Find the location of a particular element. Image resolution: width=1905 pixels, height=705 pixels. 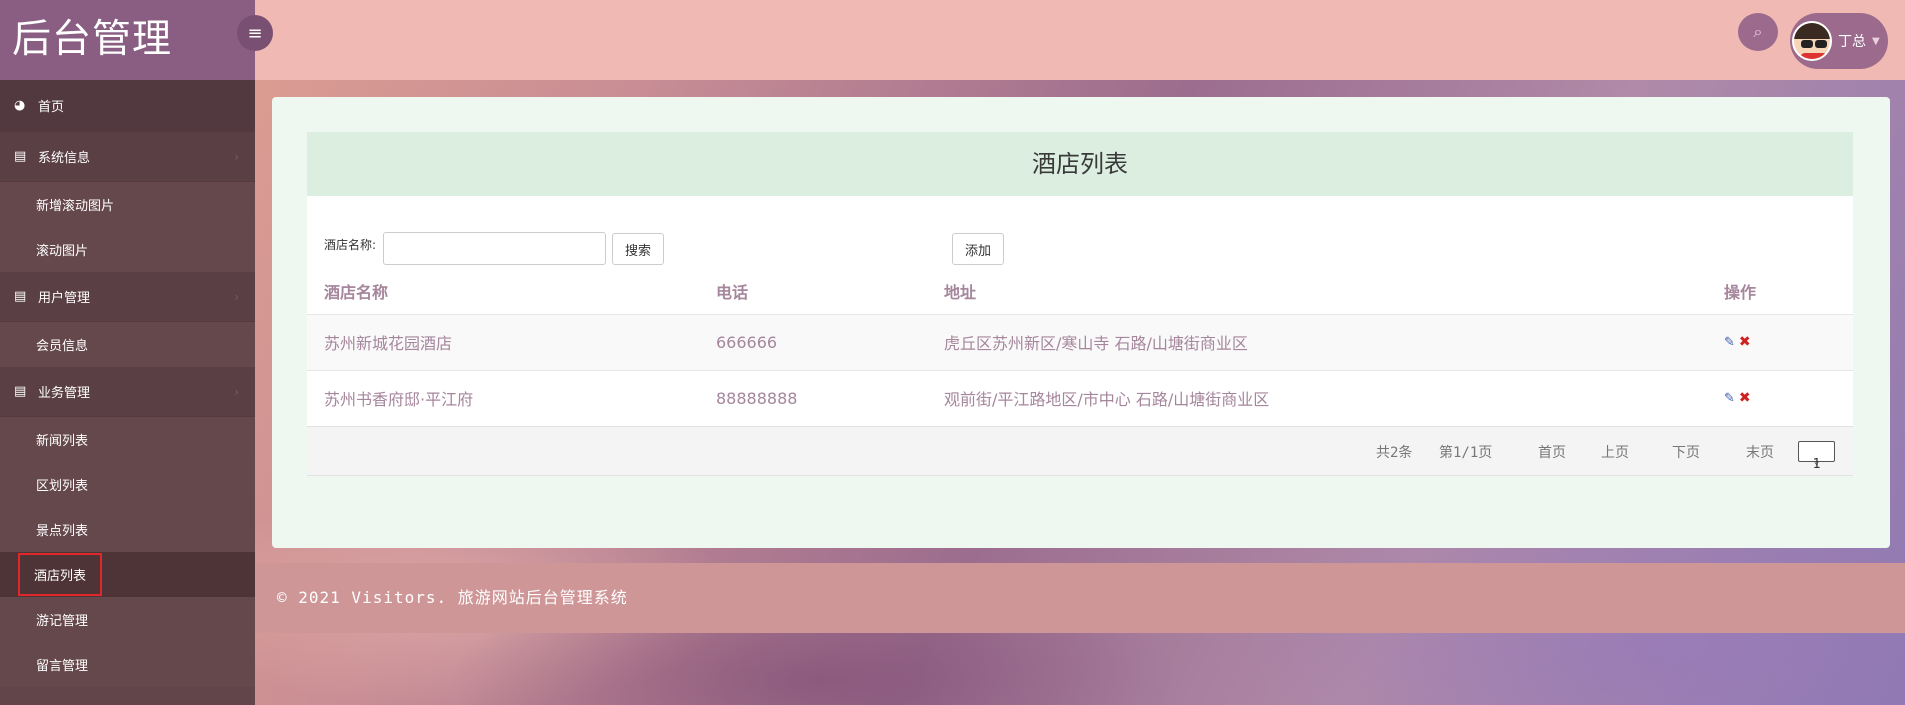

menu-icon: ≡ is located at coordinates (255, 33).